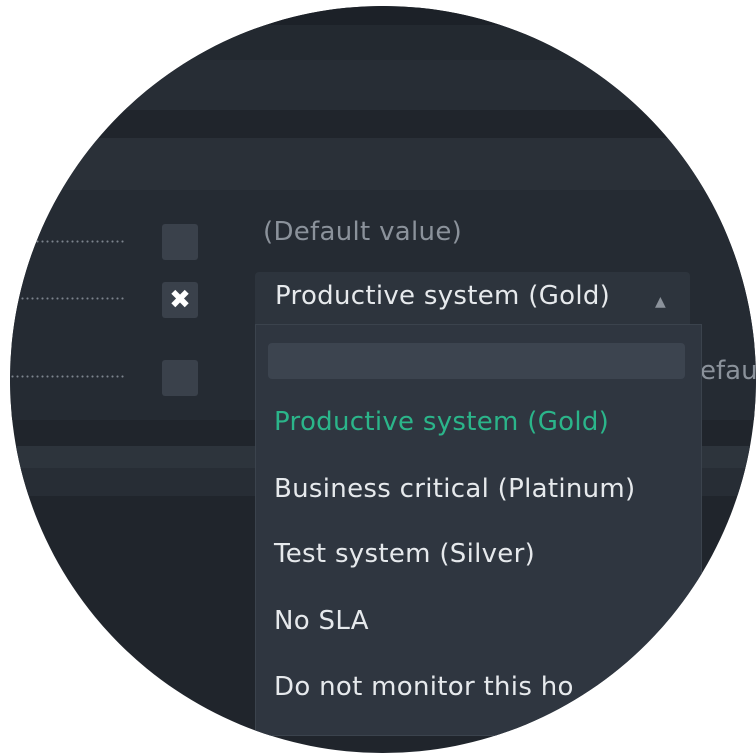 The width and height of the screenshot is (756, 753). I want to click on row-2-dot-leader, so click(67, 298).